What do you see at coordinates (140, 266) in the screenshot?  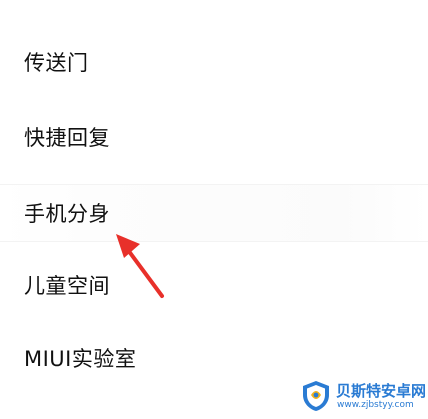 I see `red-arrow-icon` at bounding box center [140, 266].